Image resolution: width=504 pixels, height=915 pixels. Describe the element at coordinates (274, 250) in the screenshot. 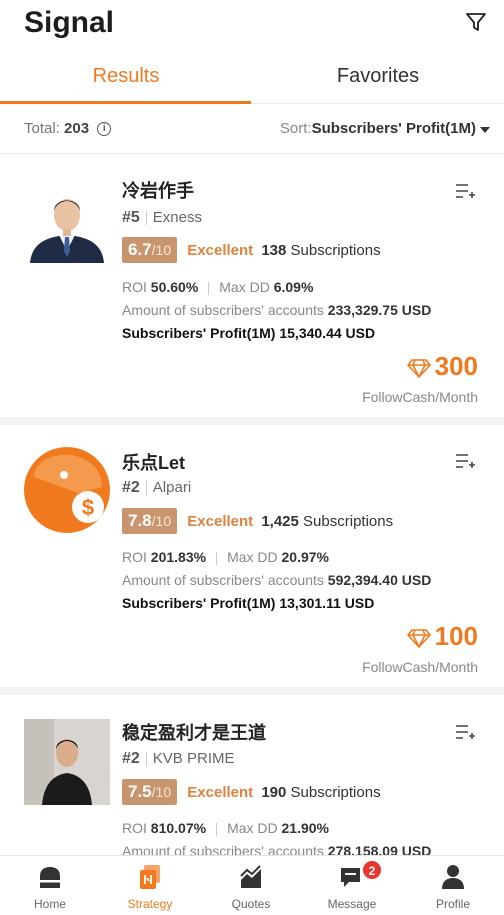

I see `subscriptions-count: 138` at that location.